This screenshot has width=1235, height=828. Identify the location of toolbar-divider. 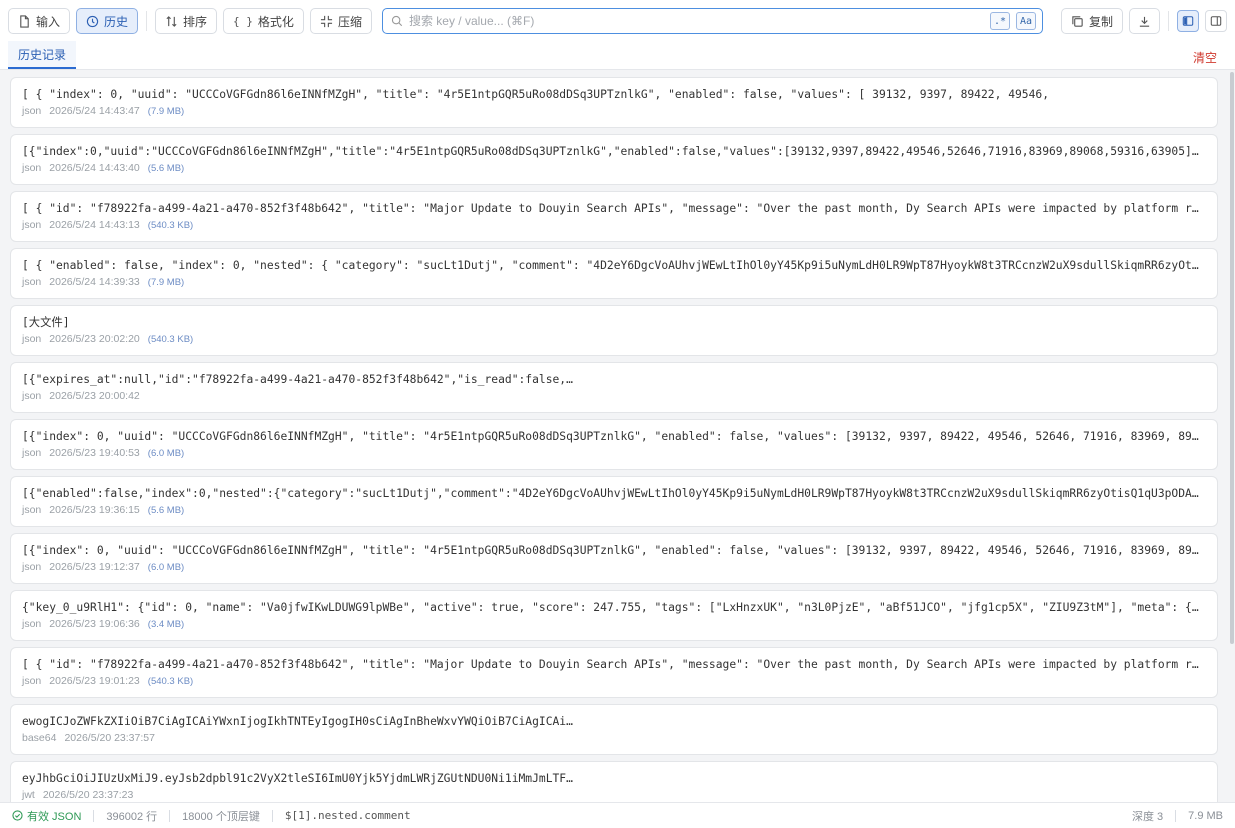
(147, 21).